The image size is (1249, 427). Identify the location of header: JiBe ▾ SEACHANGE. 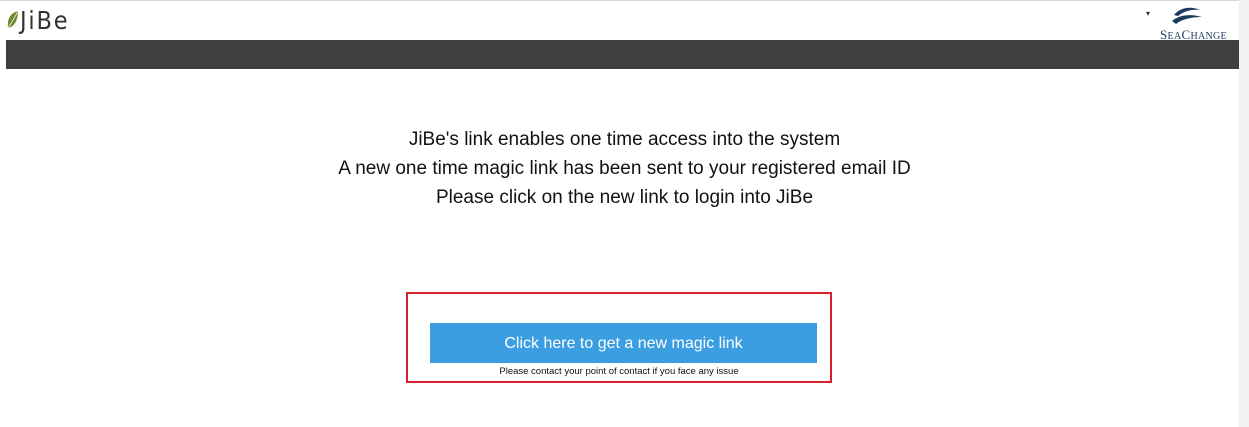
(619, 21).